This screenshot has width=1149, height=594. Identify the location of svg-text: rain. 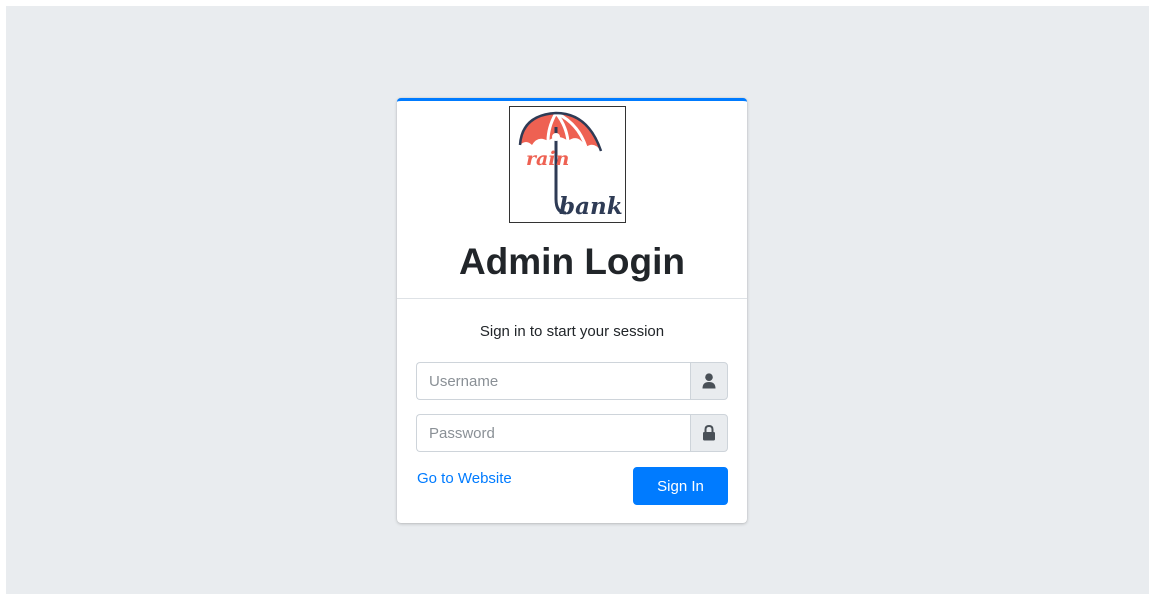
(547, 159).